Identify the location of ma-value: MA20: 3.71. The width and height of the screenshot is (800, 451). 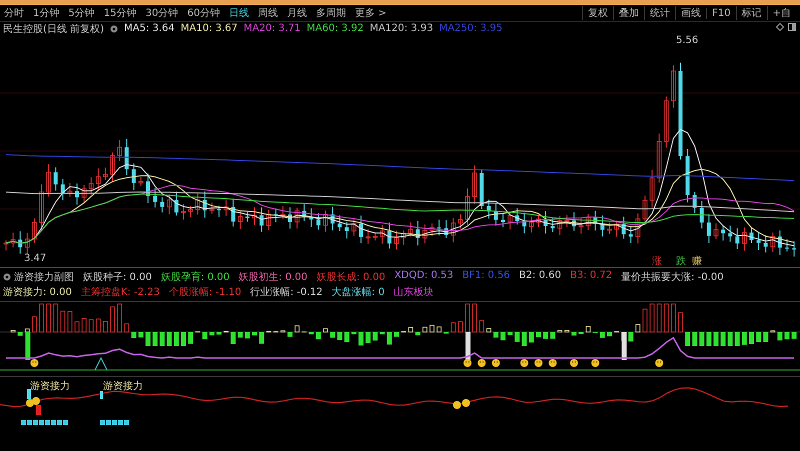
(272, 28).